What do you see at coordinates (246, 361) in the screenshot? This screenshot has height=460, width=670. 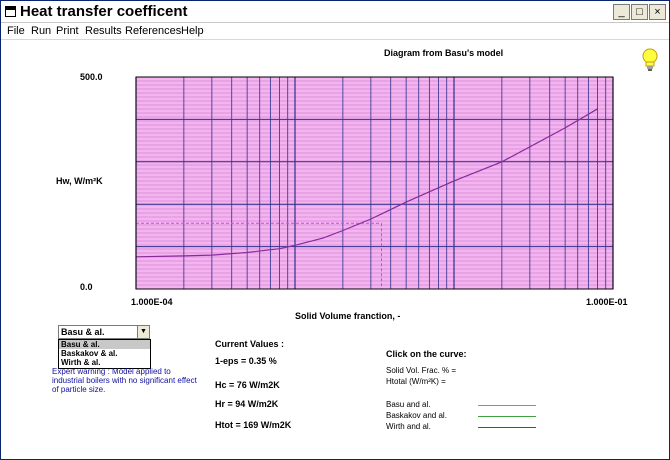 I see `eps-value: 1-eps = 0.35 %` at bounding box center [246, 361].